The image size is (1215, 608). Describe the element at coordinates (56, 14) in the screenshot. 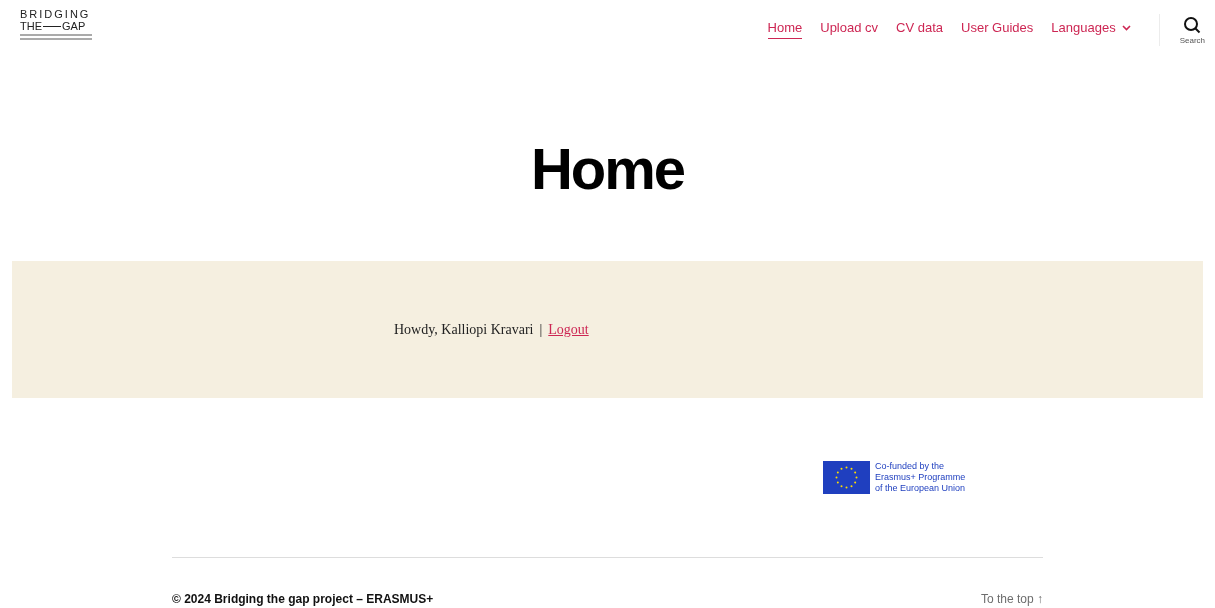

I see `logo-text: BRIDGING` at that location.